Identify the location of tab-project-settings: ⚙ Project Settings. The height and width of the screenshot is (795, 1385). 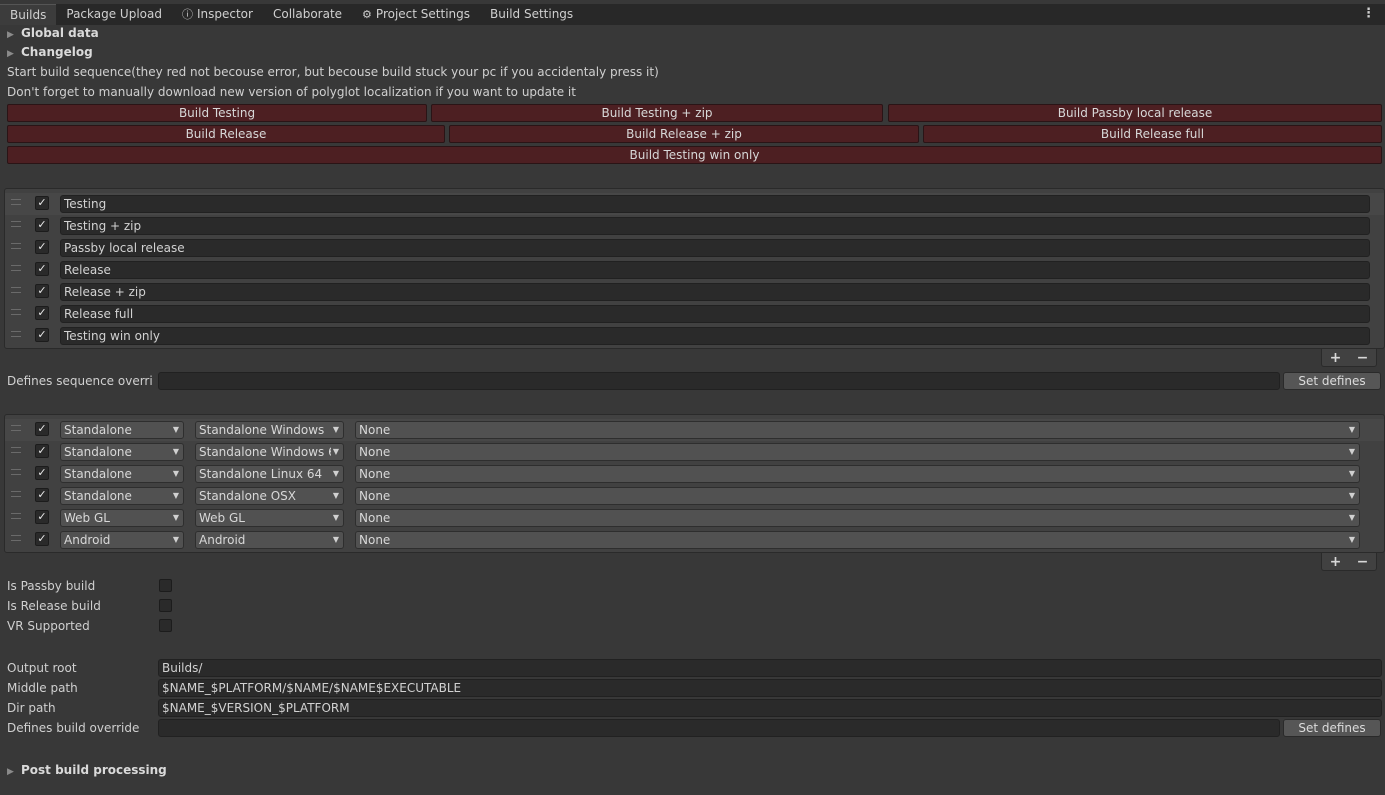
(416, 14).